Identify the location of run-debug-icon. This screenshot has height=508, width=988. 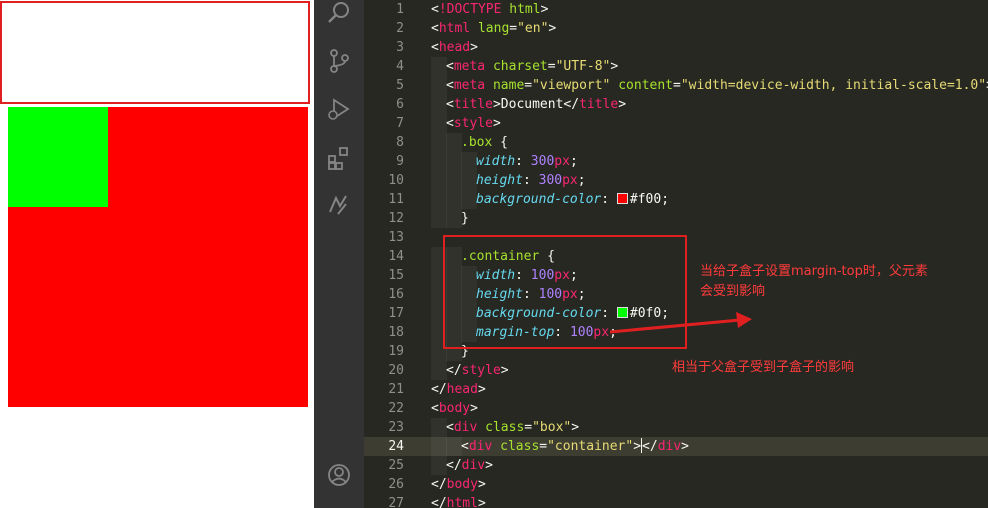
(339, 109).